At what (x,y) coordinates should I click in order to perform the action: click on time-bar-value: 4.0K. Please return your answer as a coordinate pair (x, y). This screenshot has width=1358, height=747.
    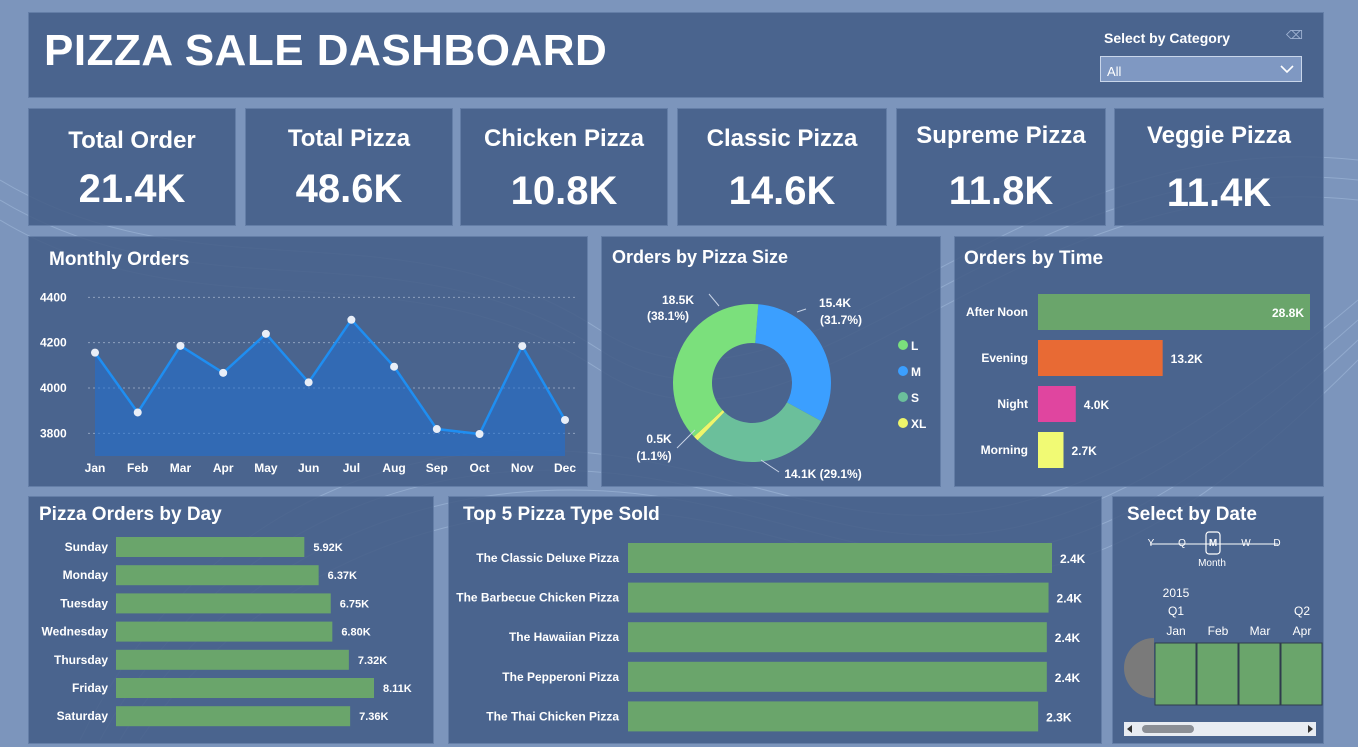
    Looking at the image, I should click on (1097, 405).